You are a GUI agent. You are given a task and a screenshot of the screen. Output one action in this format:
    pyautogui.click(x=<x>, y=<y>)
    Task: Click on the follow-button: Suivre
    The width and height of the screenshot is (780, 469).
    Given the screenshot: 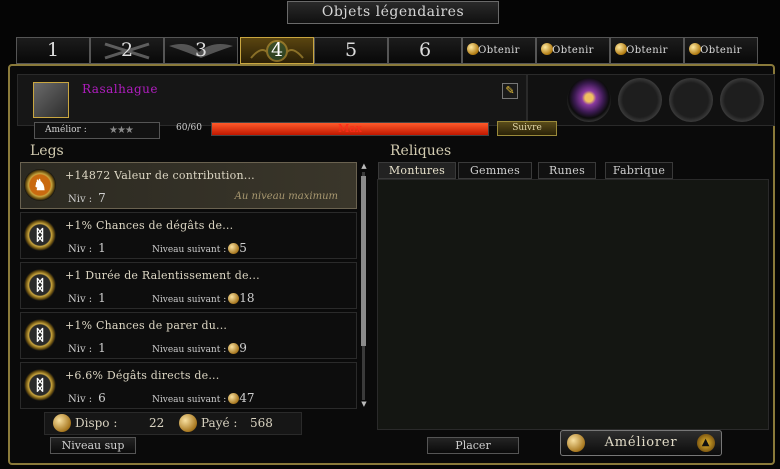 What is the action you would take?
    pyautogui.click(x=527, y=128)
    